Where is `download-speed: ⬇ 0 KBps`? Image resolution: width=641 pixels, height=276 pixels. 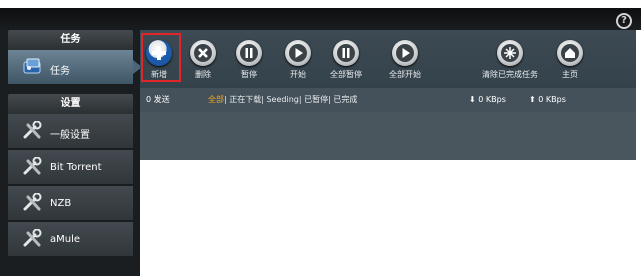 download-speed: ⬇ 0 KBps is located at coordinates (487, 100).